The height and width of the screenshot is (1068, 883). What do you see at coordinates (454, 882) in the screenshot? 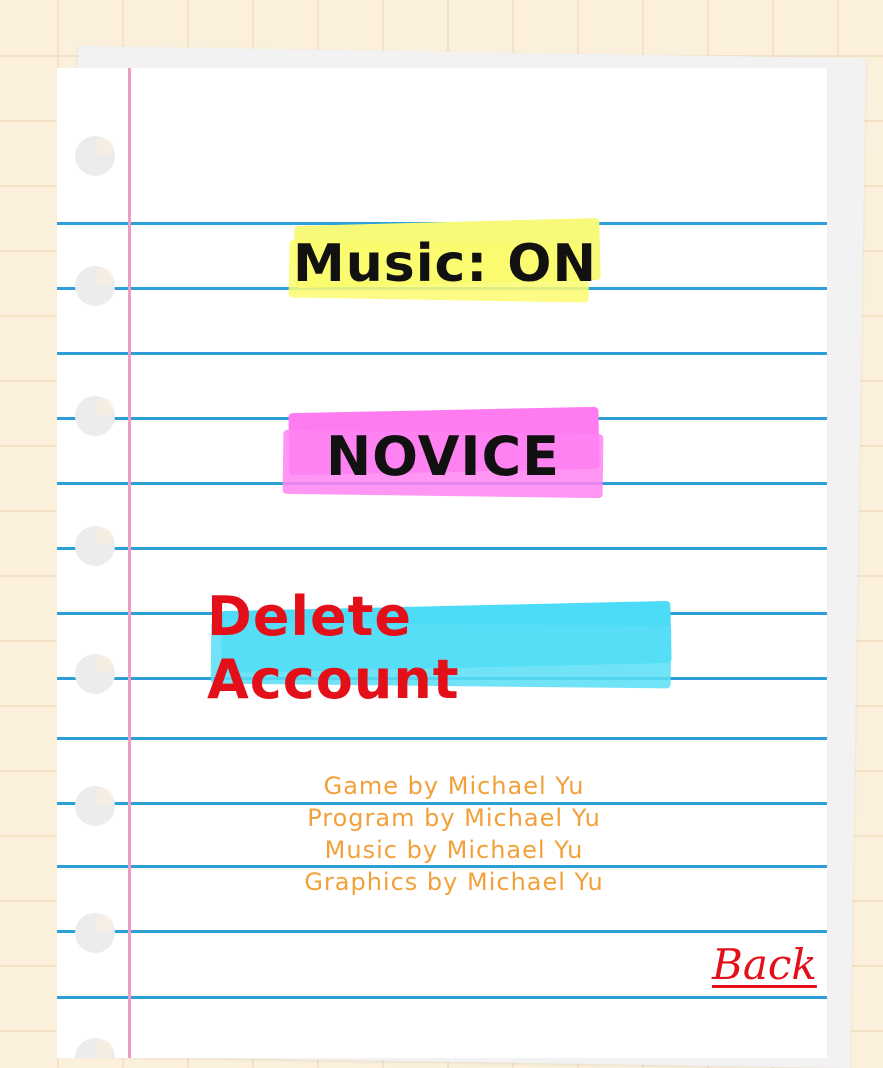
I see `credit-line: Graphics by Michael Yu` at bounding box center [454, 882].